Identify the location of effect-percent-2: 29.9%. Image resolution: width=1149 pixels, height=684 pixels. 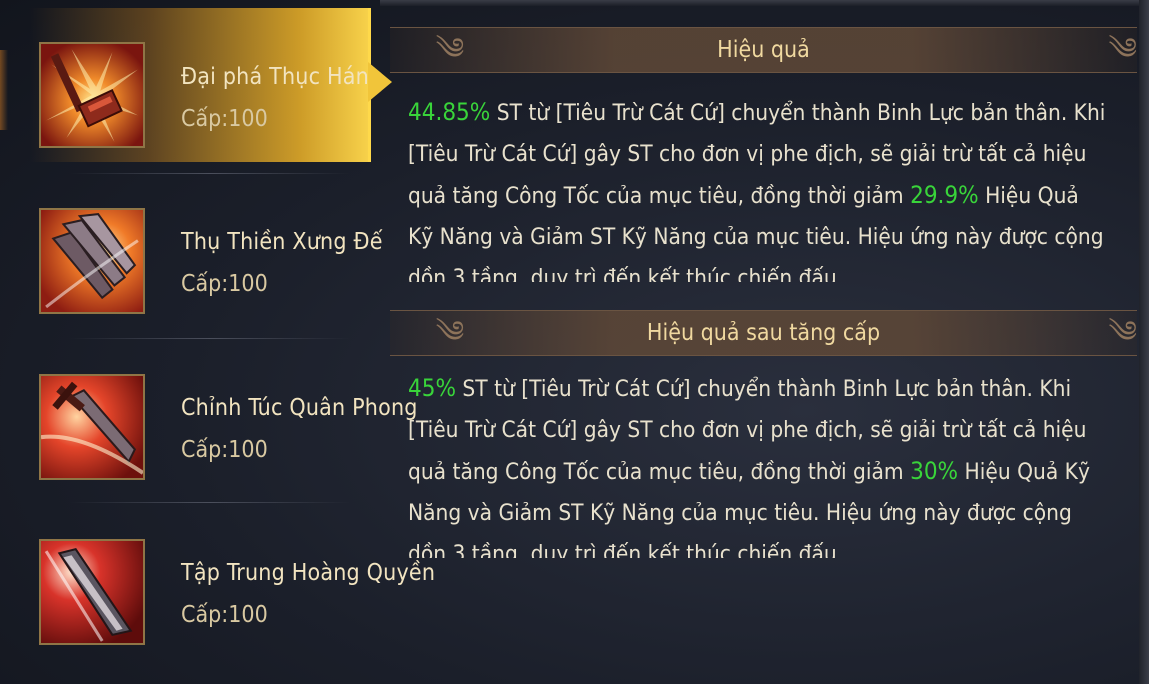
(944, 195).